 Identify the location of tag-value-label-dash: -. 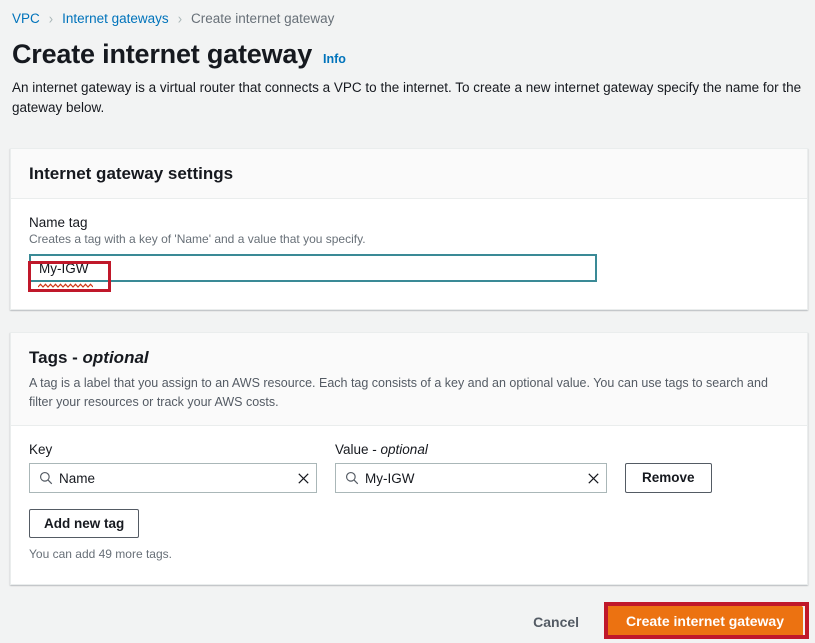
(374, 449).